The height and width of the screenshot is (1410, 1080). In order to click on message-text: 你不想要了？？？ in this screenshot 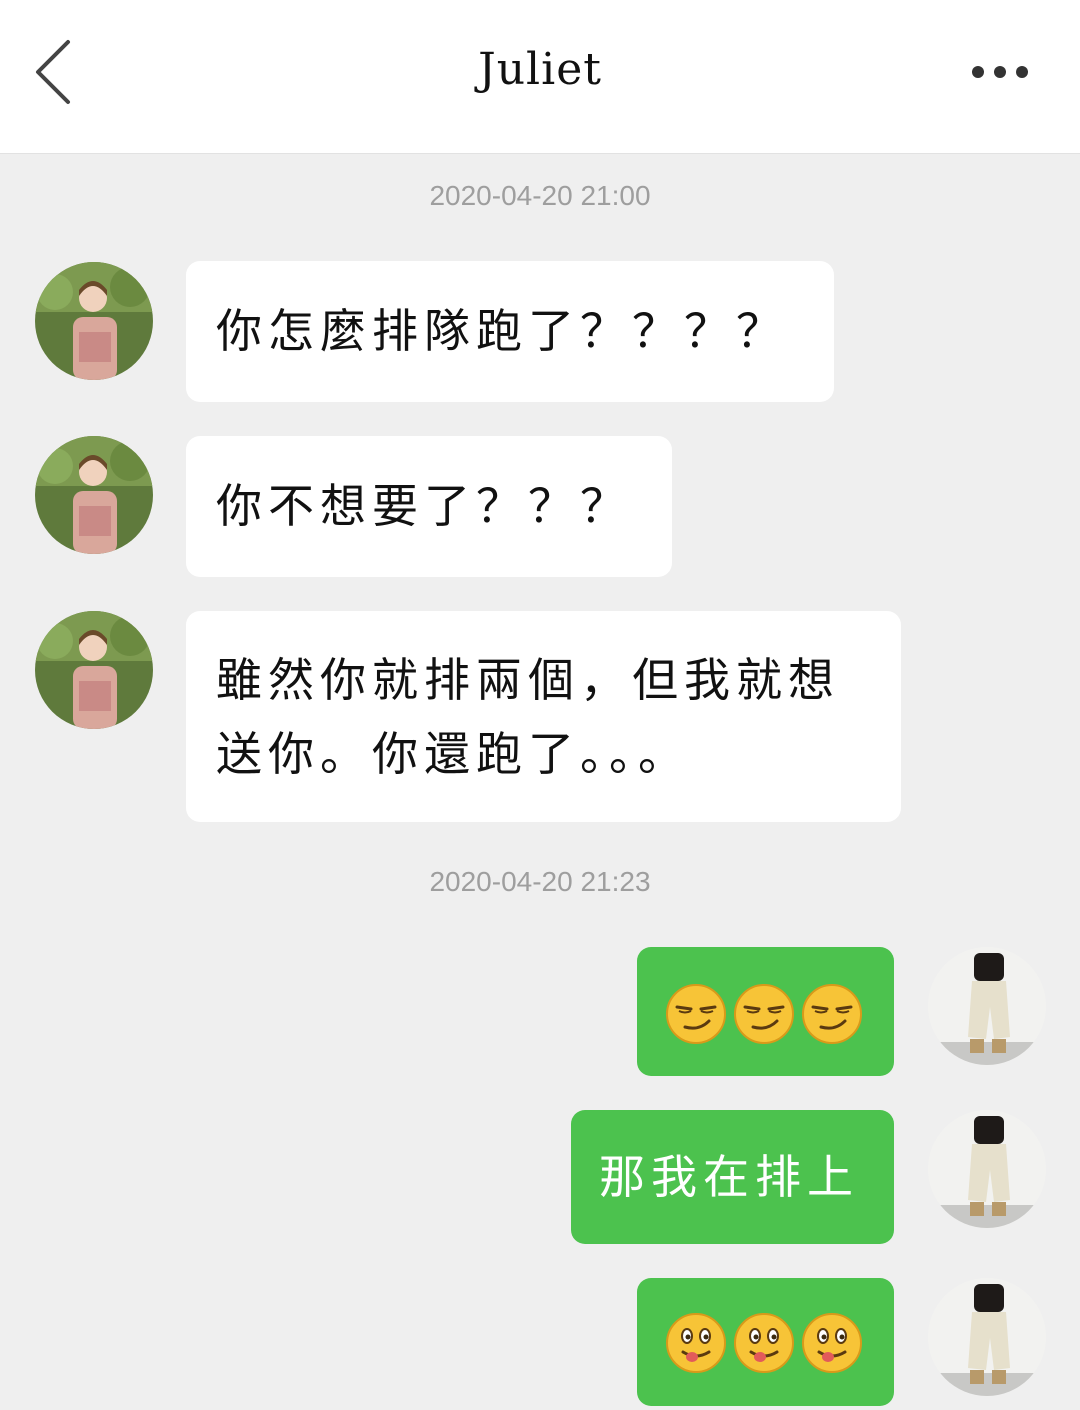, I will do `click(424, 506)`.